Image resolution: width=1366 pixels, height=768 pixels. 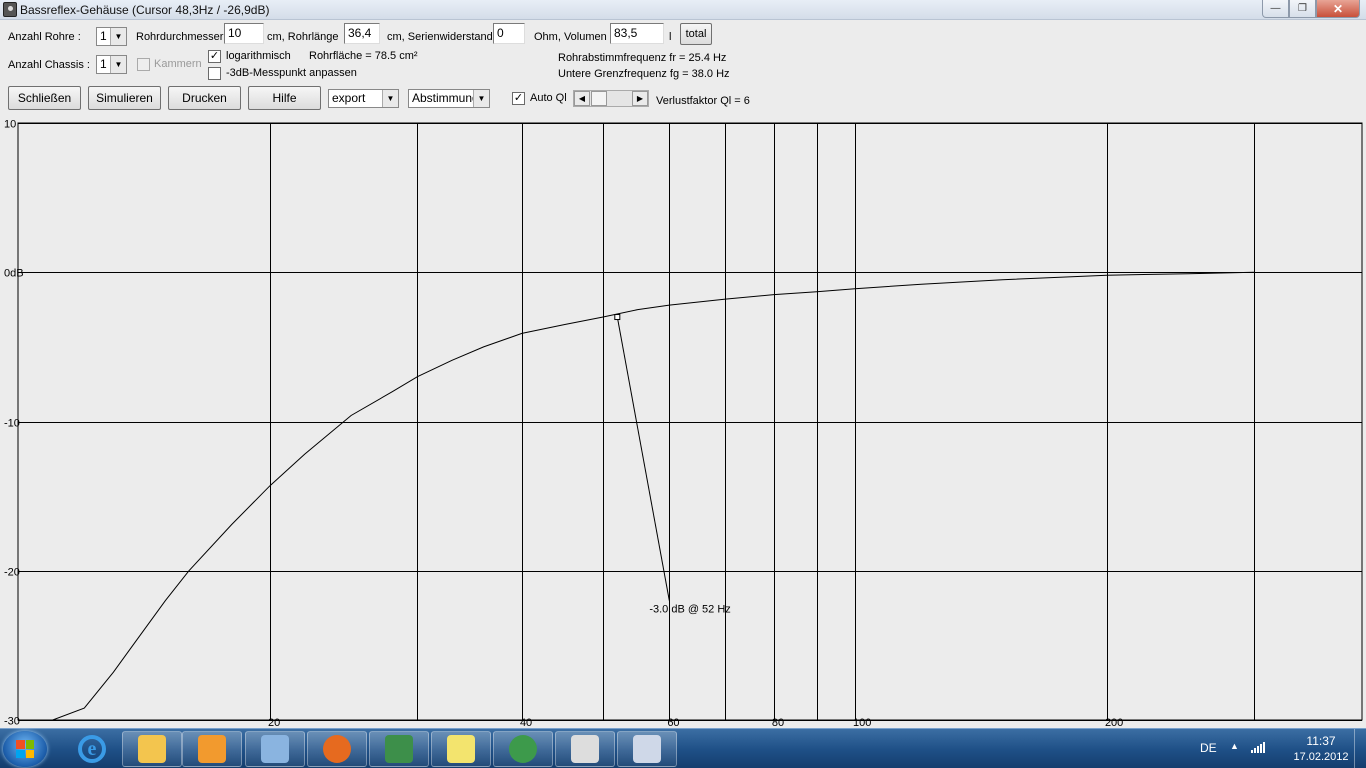 I want to click on grenzfrequenz-text: Untere Grenzfrequenz fg = 38.0 Hz, so click(x=644, y=74).